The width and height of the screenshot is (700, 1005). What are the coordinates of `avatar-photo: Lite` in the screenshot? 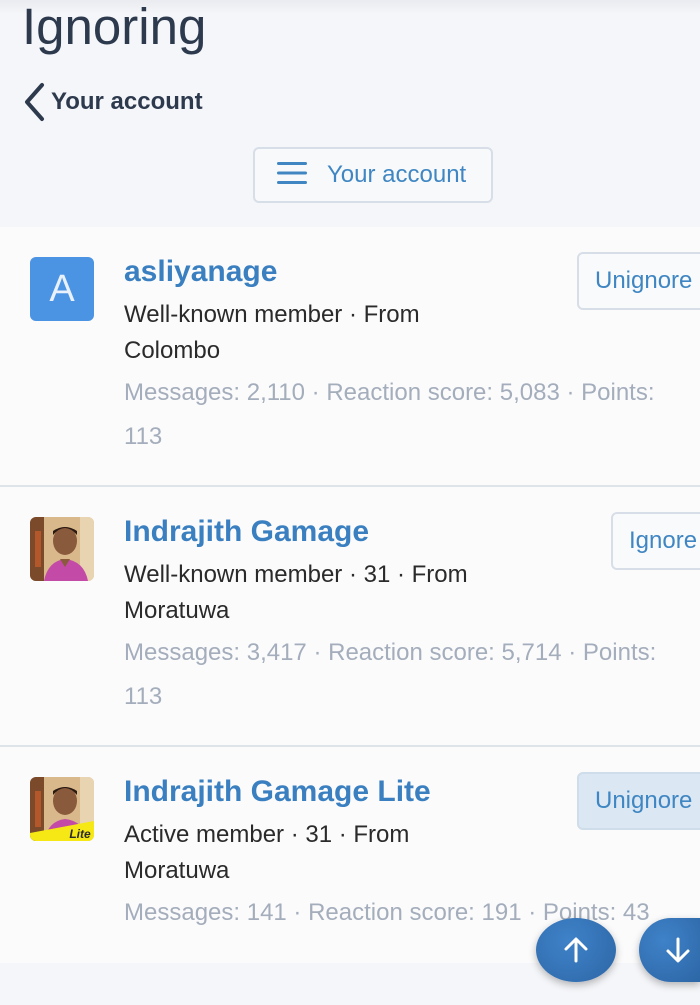 It's located at (62, 809).